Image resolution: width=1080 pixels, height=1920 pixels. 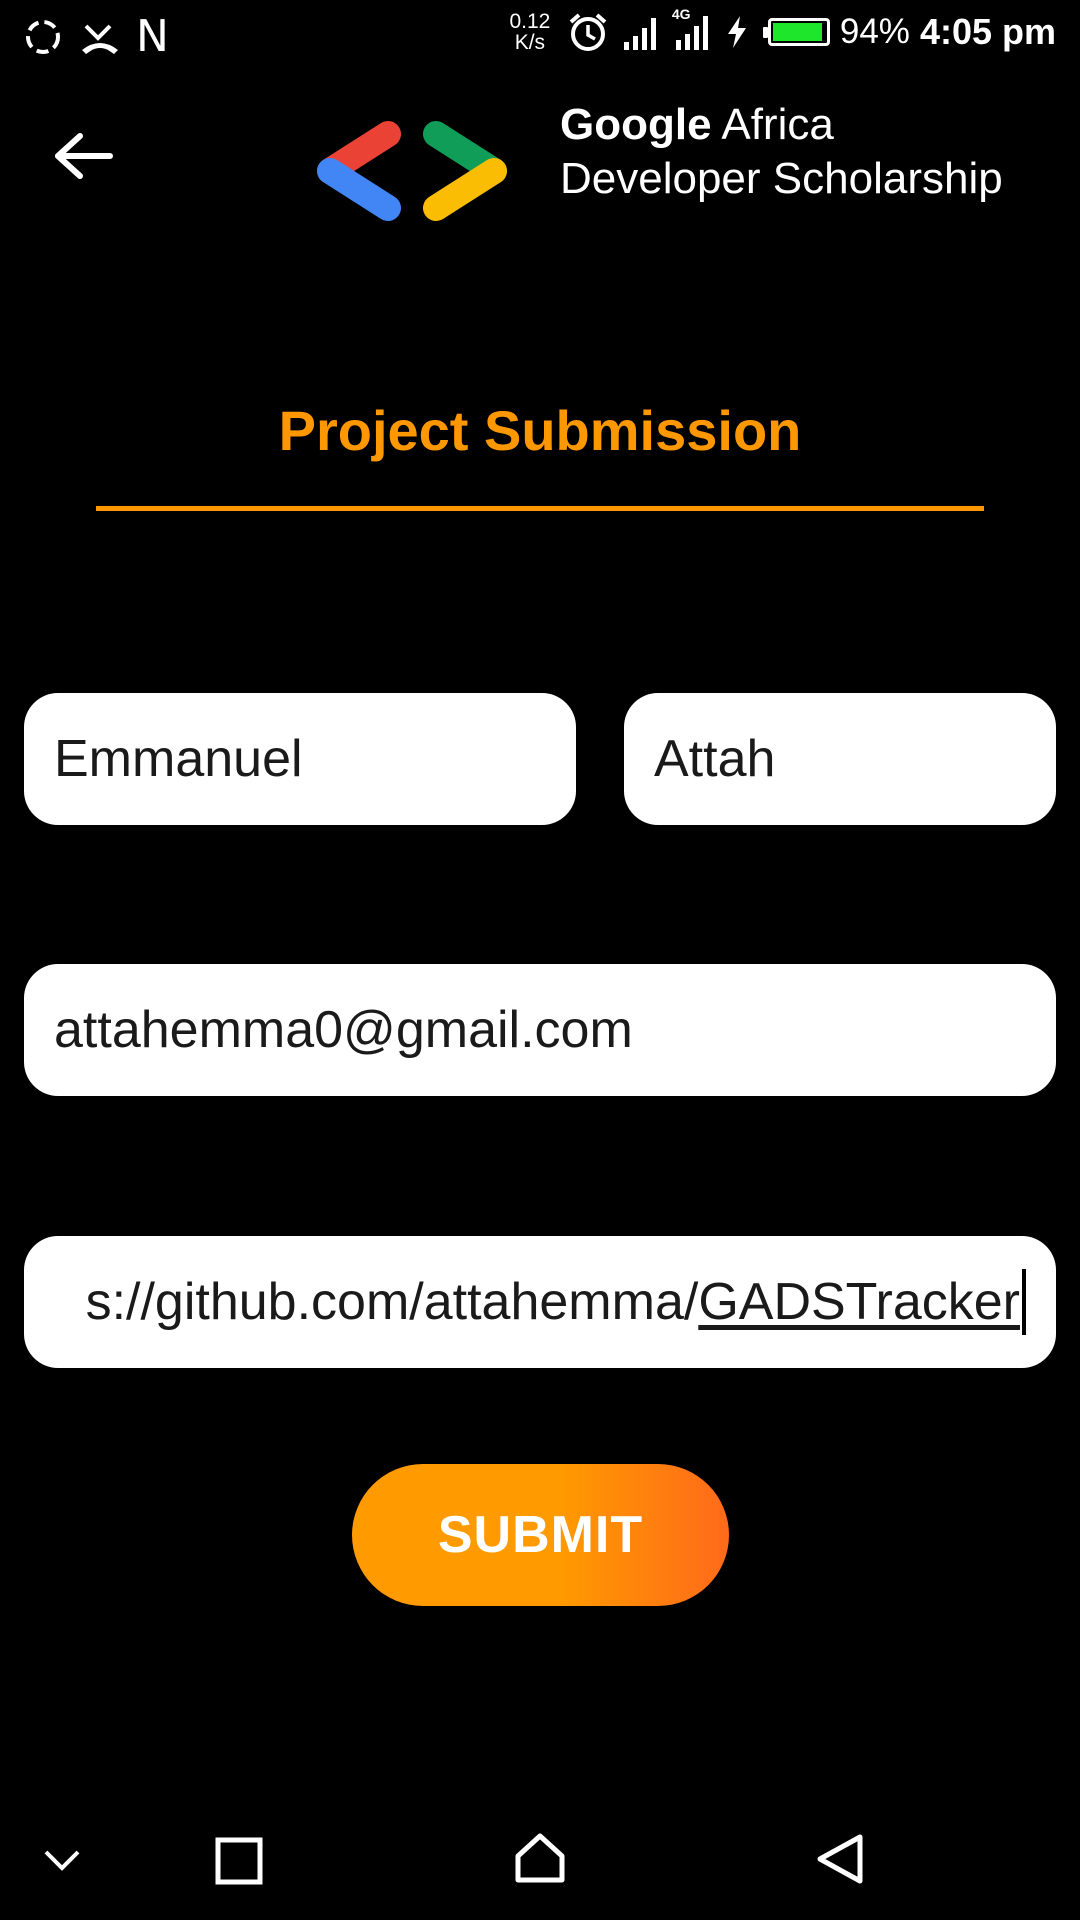 I want to click on back-triangle-icon, so click(x=840, y=1859).